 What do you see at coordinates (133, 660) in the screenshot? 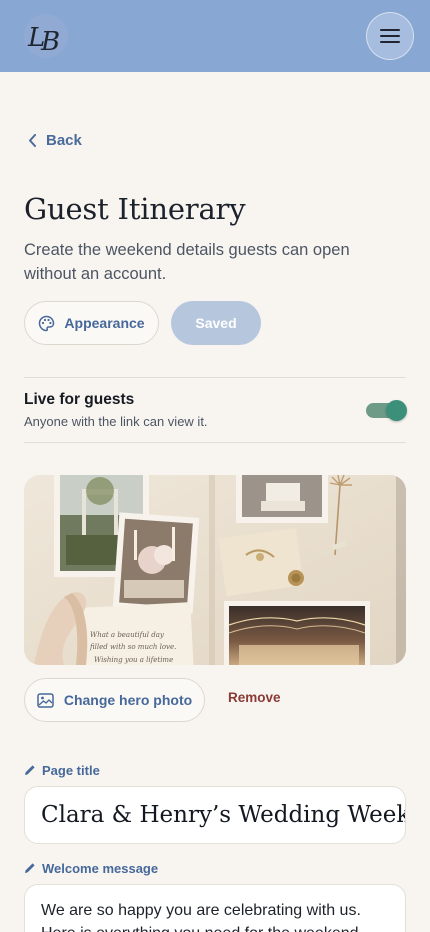
I see `note-line: Wishing you a lifetime` at bounding box center [133, 660].